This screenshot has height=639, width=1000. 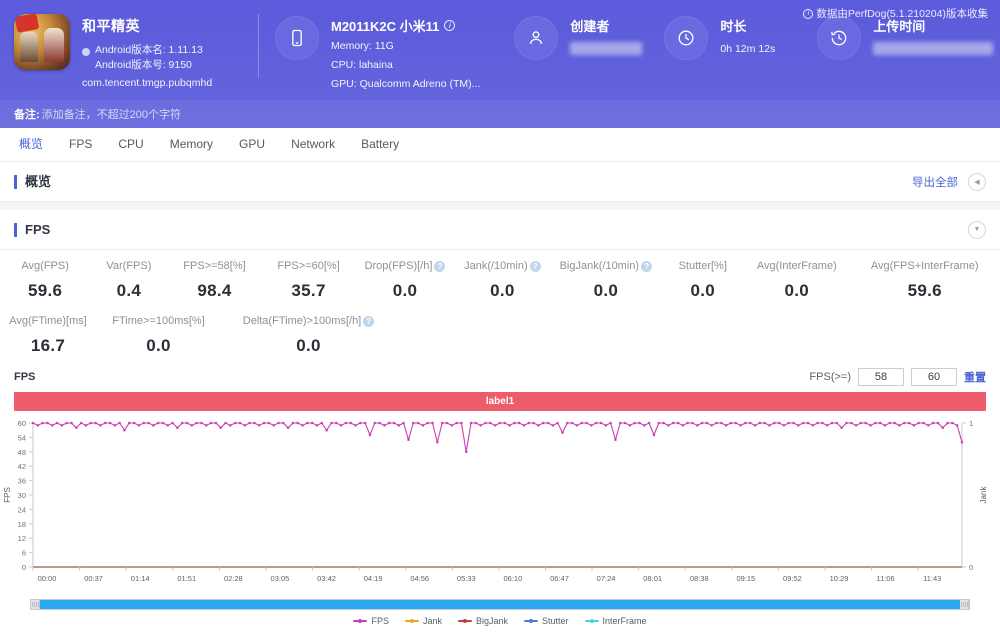 I want to click on chart-horizontal-scrollbar, so click(x=500, y=604).